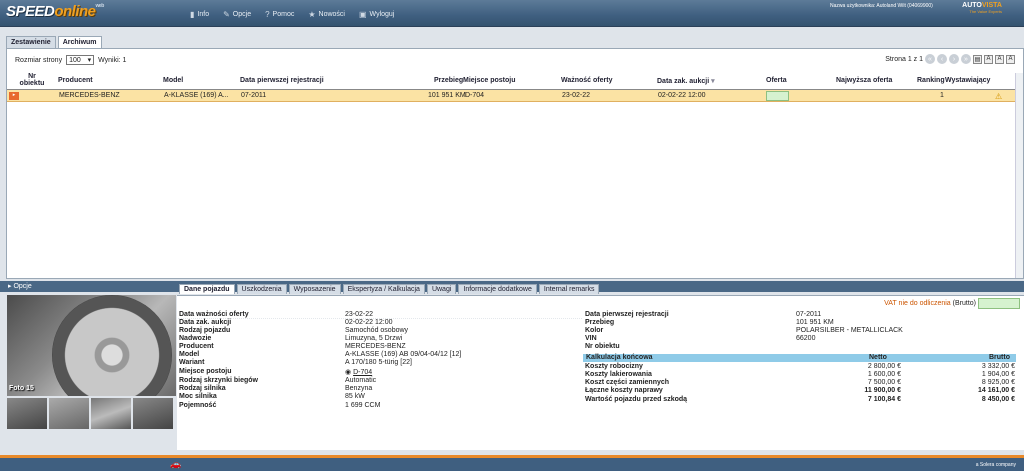 Image resolution: width=1024 pixels, height=471 pixels. I want to click on footer: 🚗 a Solera company, so click(512, 463).